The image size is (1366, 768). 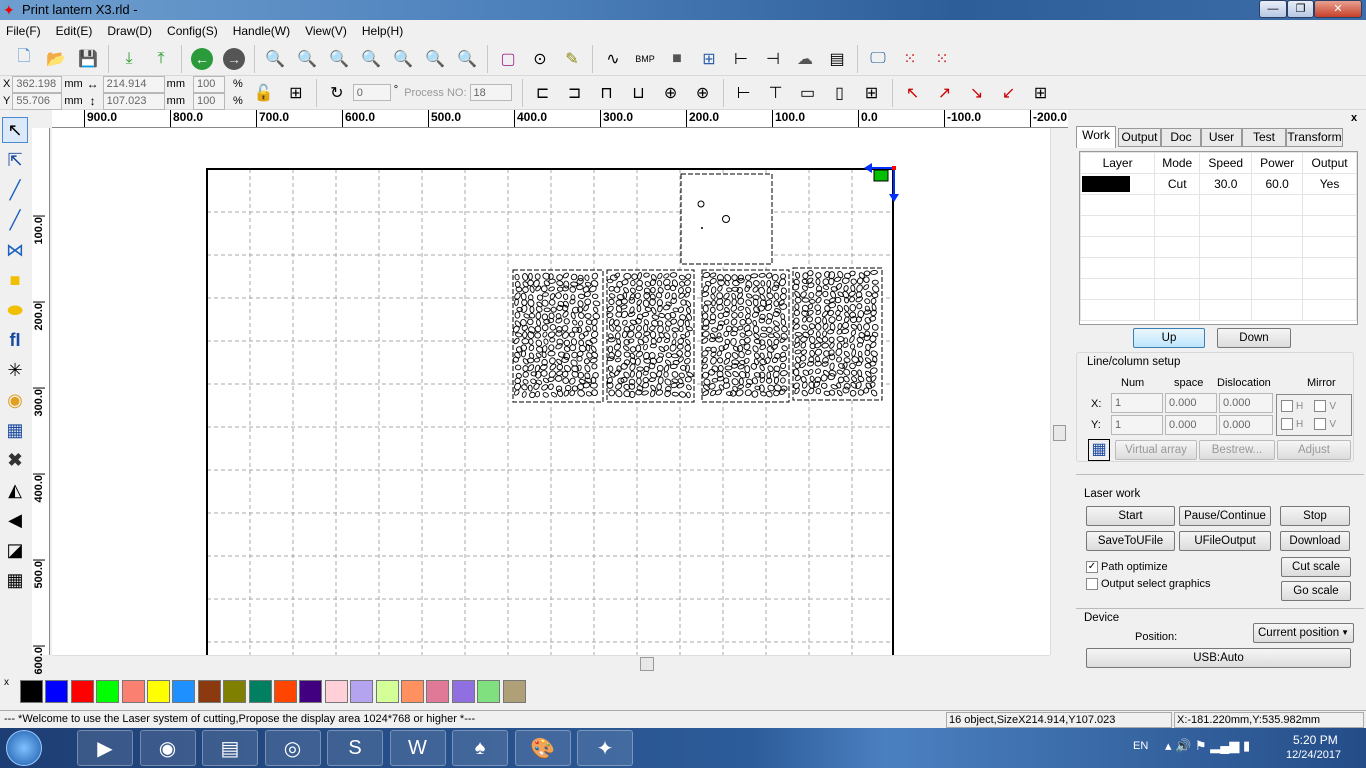 What do you see at coordinates (15, 490) in the screenshot?
I see `mirror-h-icon: ◭` at bounding box center [15, 490].